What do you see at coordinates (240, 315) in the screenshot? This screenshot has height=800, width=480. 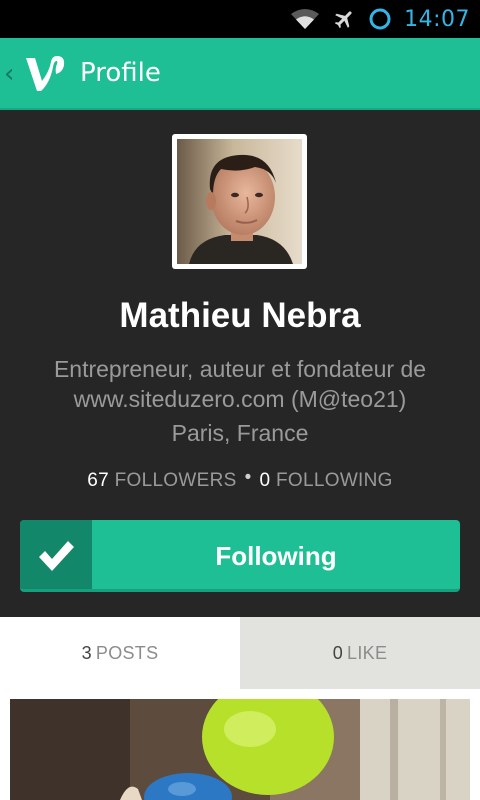 I see `profile-name: Mathieu Nebra` at bounding box center [240, 315].